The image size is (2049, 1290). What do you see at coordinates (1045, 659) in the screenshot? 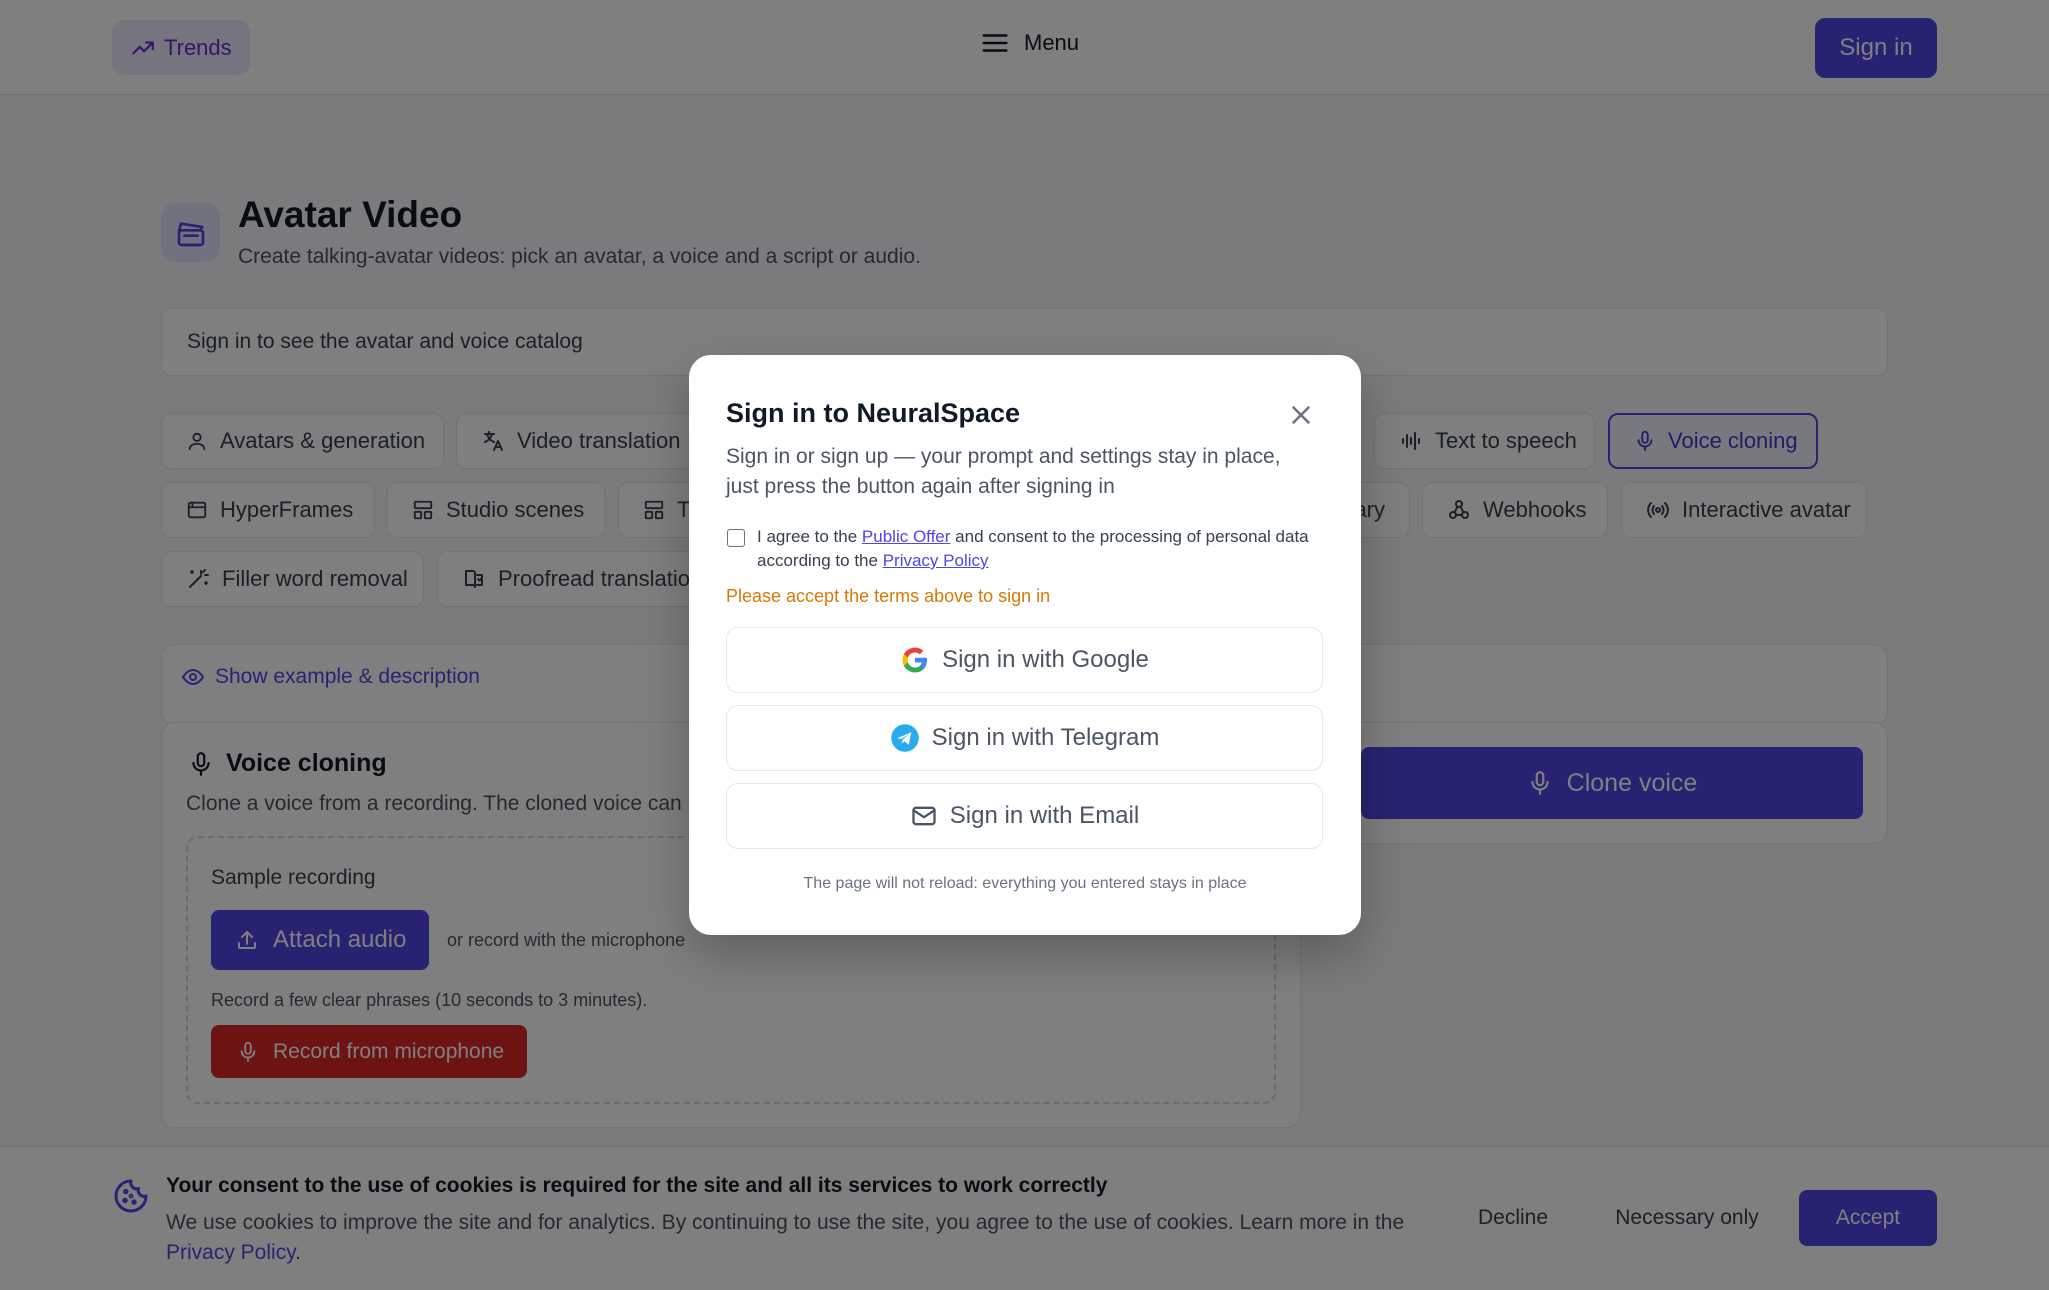
I see `google-label: Sign in with Google` at bounding box center [1045, 659].